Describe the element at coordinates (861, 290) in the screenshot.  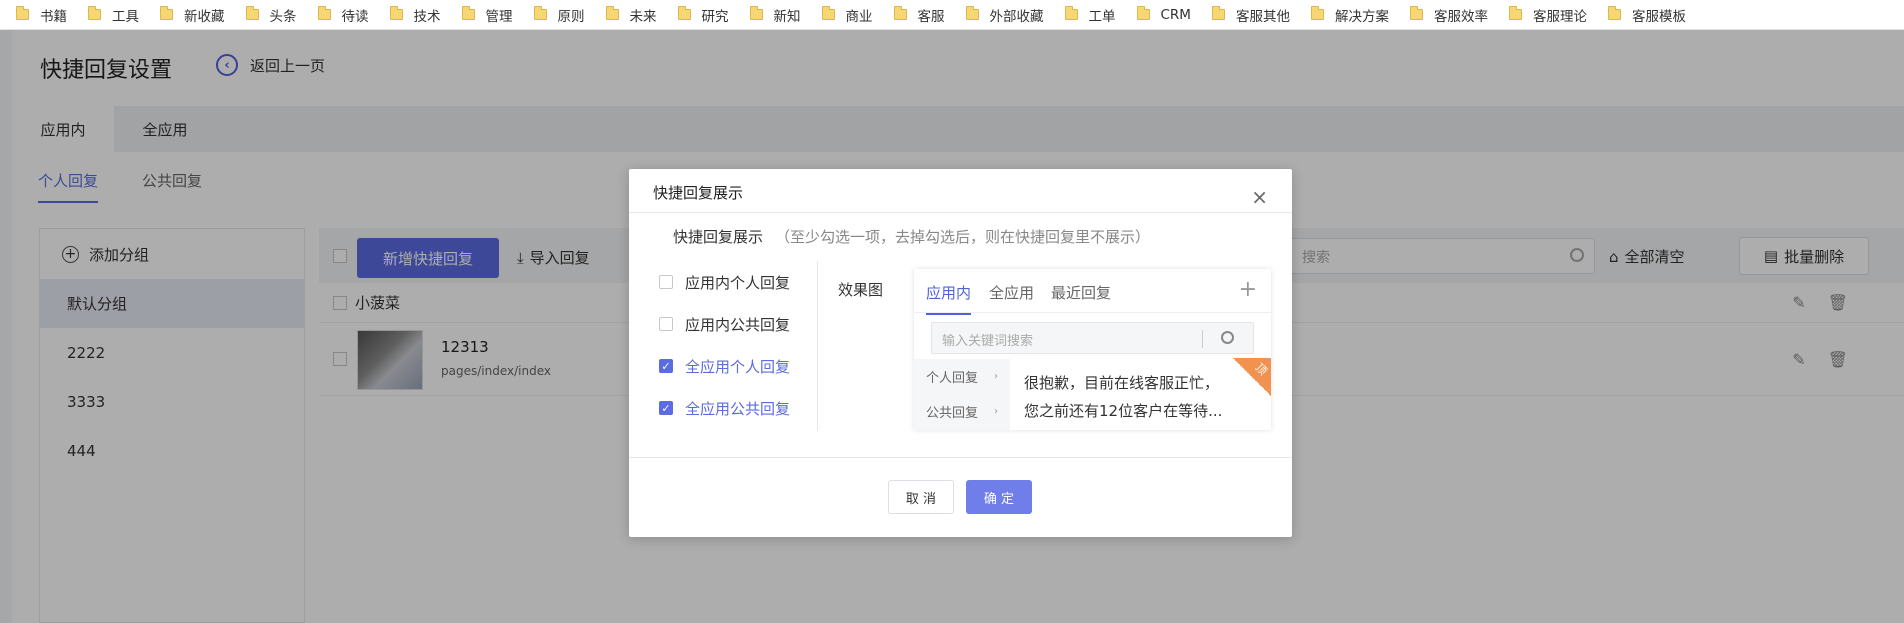
I see `preview-label: 效果图` at that location.